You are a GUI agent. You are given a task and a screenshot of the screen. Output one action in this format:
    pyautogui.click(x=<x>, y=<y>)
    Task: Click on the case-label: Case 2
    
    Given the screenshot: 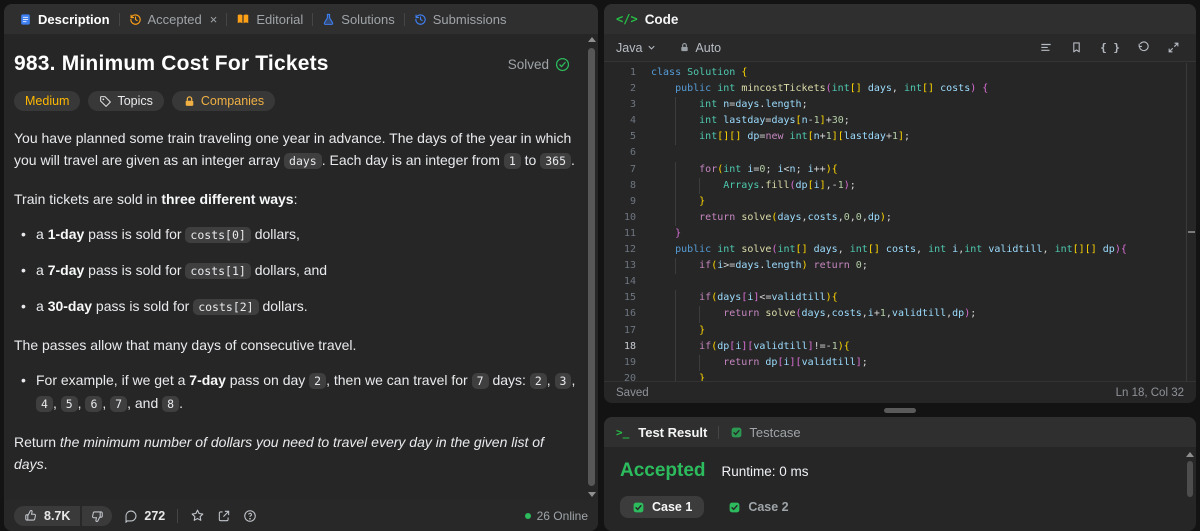 What is the action you would take?
    pyautogui.click(x=768, y=507)
    